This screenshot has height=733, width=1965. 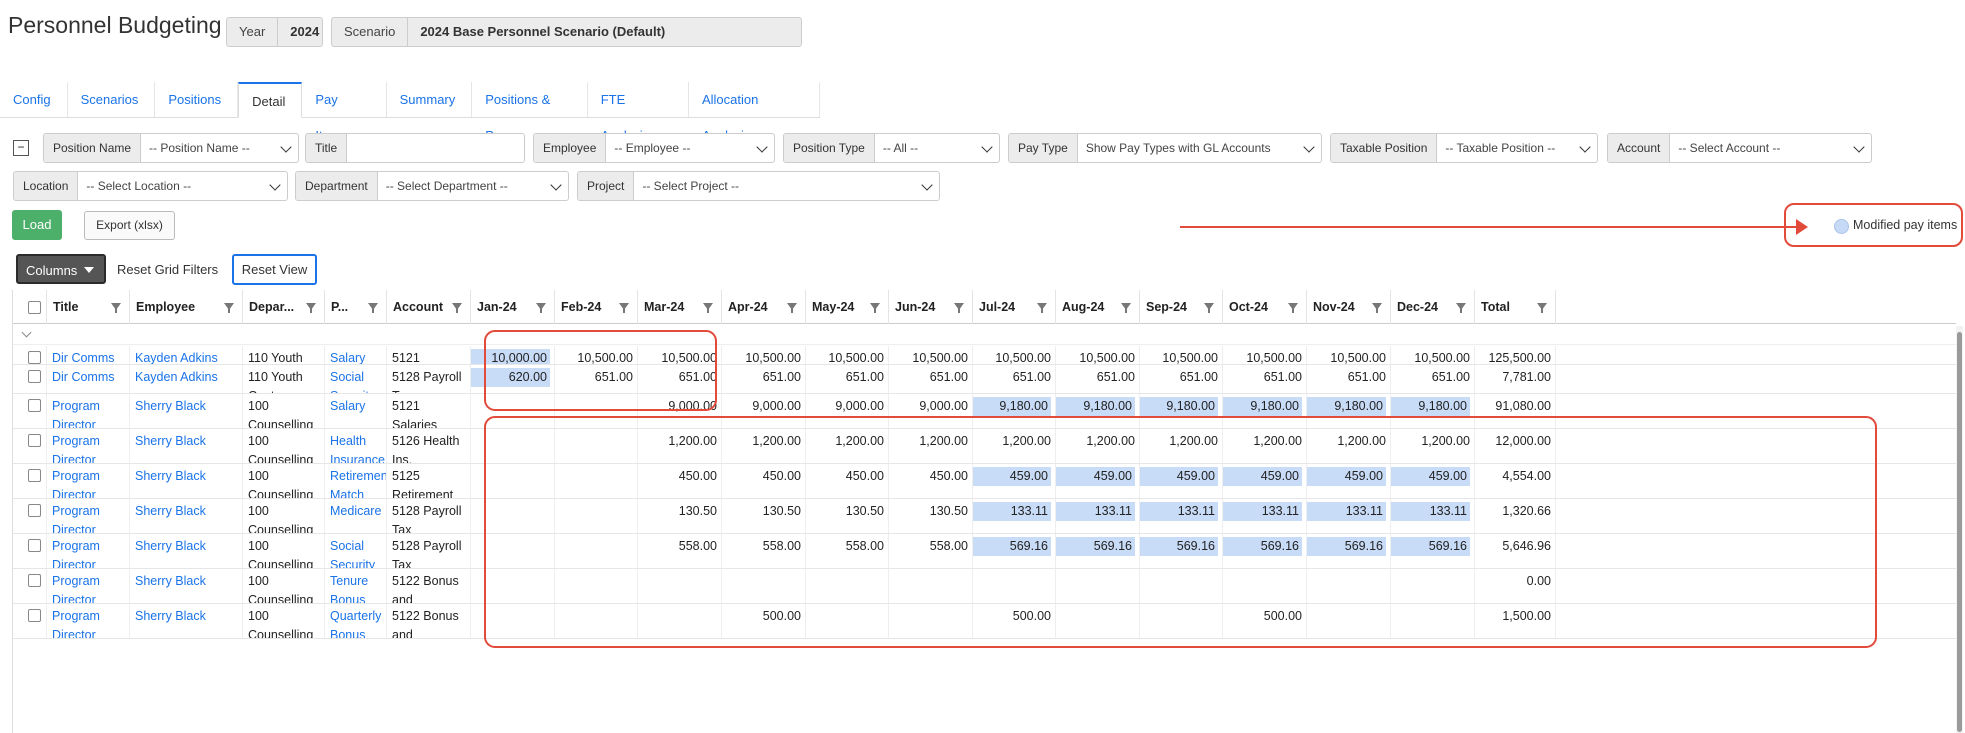 I want to click on month-cell-jul: 651.00, so click(x=1014, y=379).